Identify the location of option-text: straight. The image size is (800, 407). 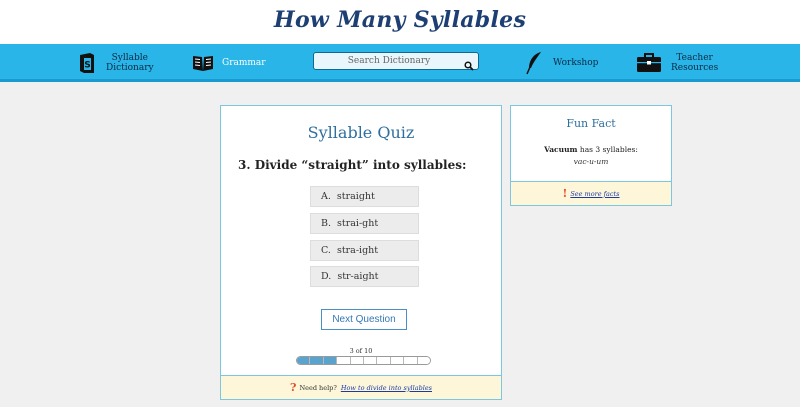
(355, 196).